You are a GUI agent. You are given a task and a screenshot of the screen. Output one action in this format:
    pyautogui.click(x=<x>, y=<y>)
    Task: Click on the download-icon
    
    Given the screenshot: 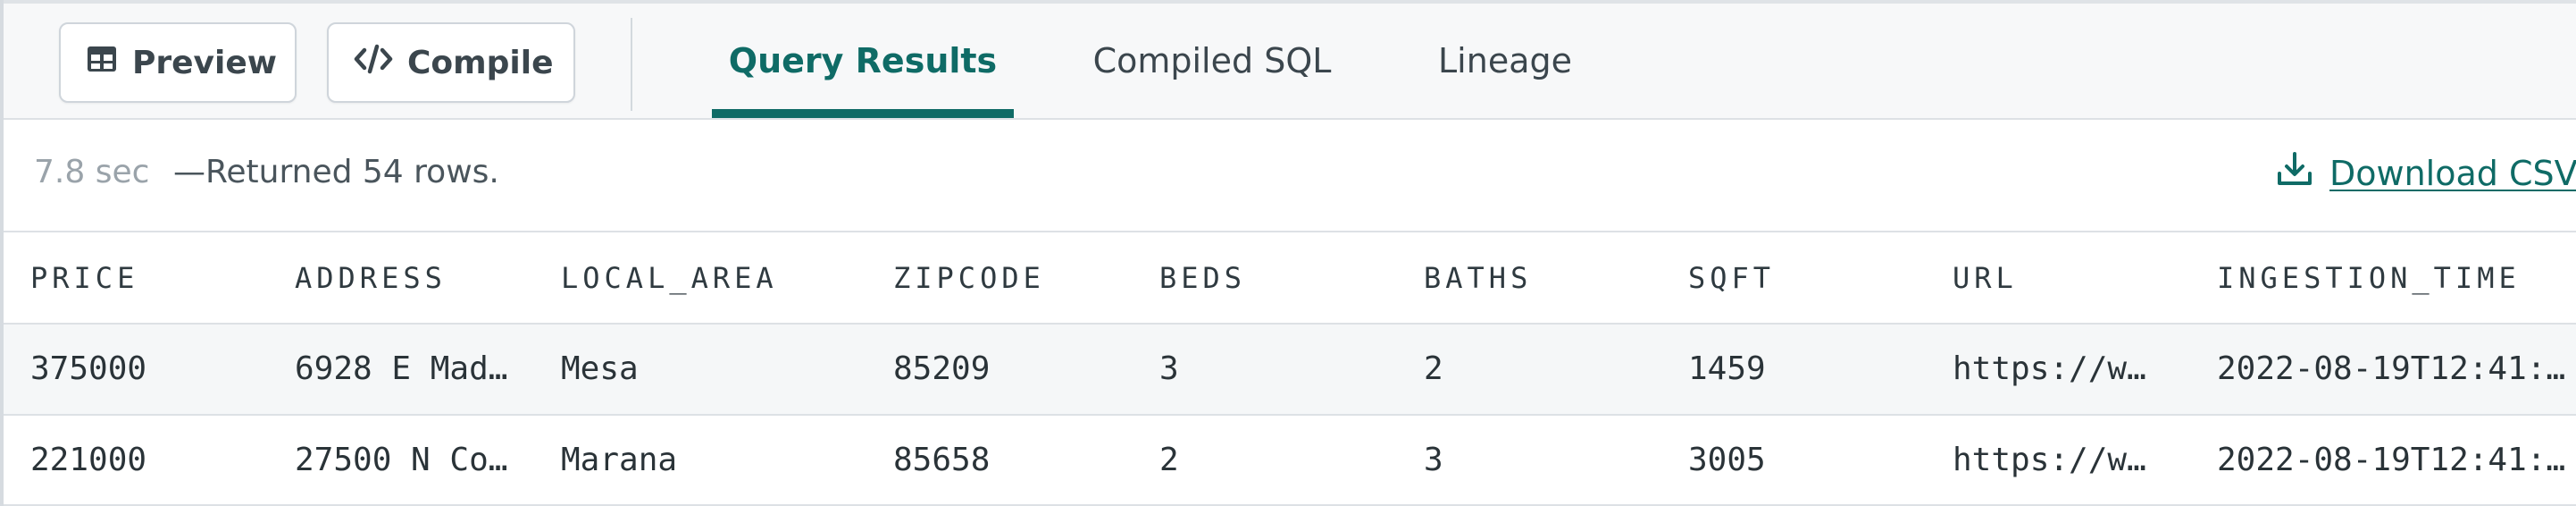 What is the action you would take?
    pyautogui.click(x=2295, y=173)
    